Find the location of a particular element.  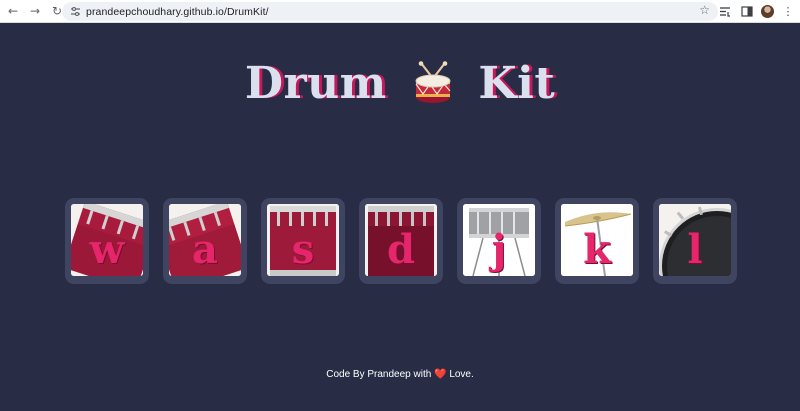

forward-button: → is located at coordinates (35, 11).